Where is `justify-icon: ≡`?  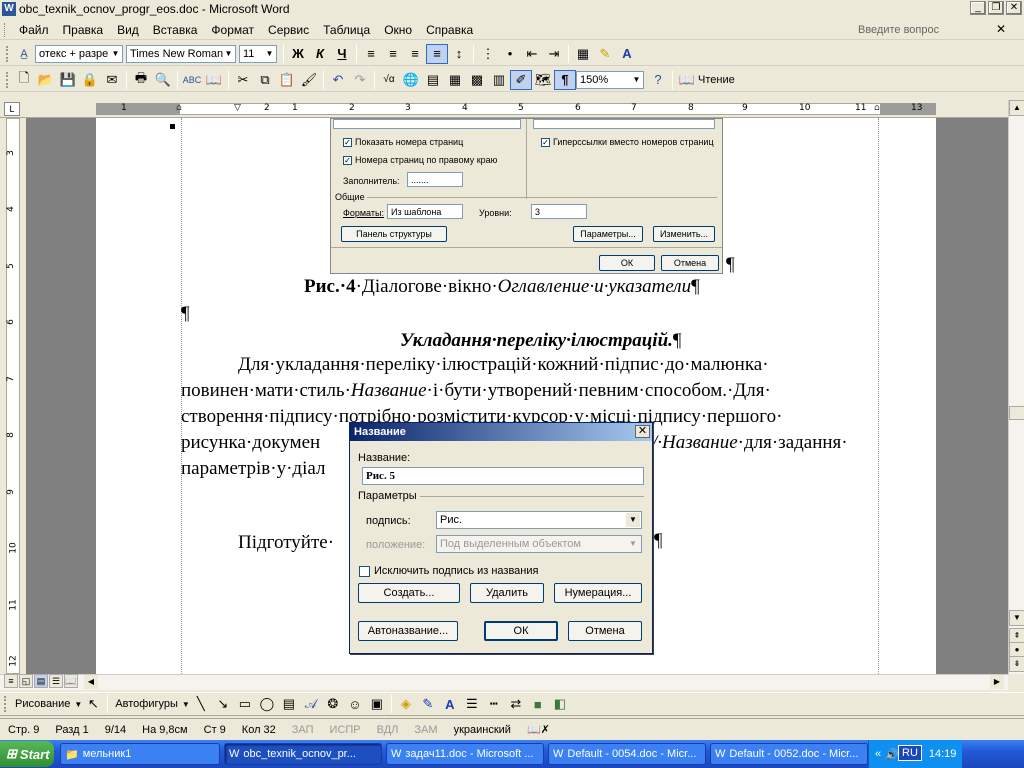 justify-icon: ≡ is located at coordinates (437, 53).